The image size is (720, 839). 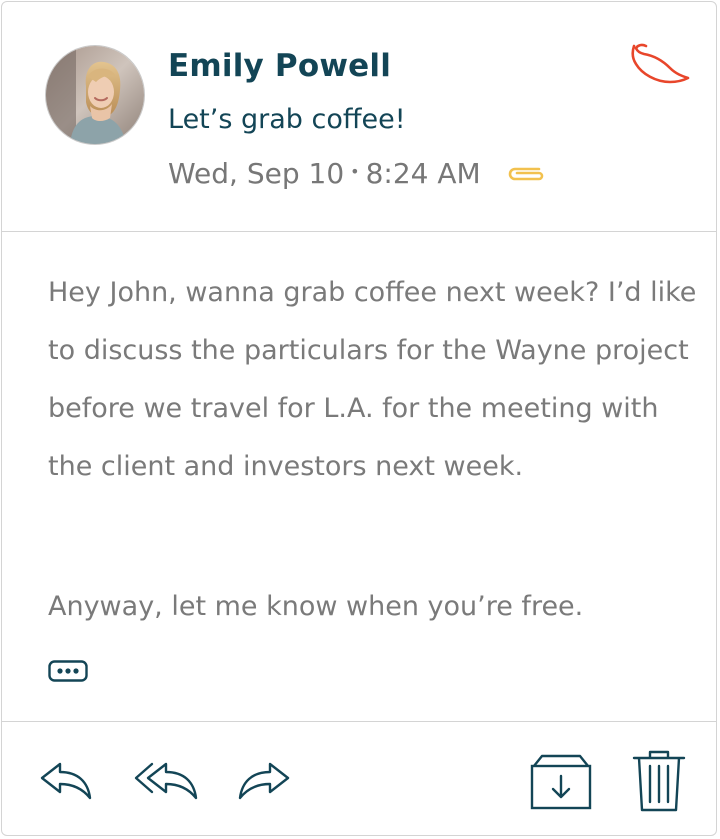 I want to click on forward-icon, so click(x=265, y=780).